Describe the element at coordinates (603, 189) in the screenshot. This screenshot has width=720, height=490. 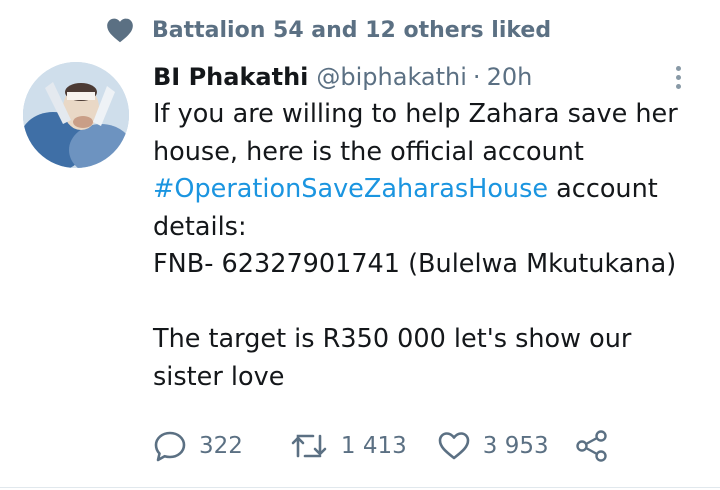
I see `tweet-line-rest: account` at that location.